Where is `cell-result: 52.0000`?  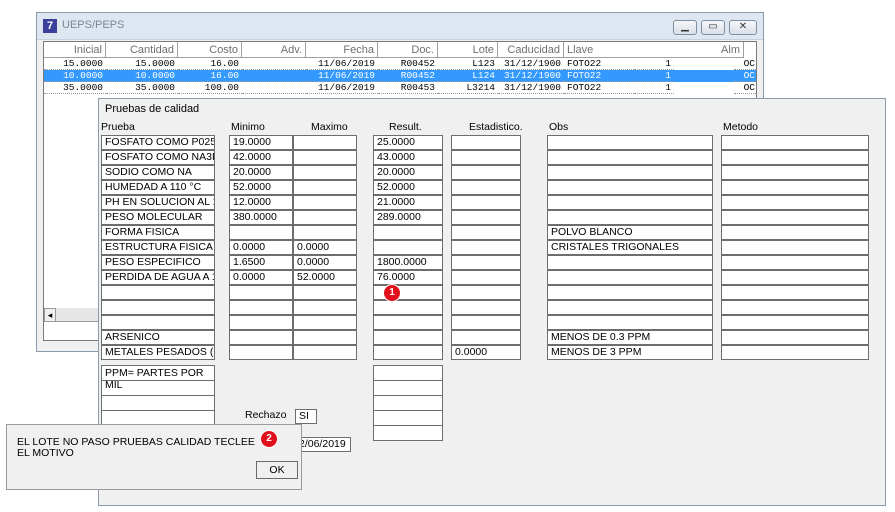
cell-result: 52.0000 is located at coordinates (408, 187).